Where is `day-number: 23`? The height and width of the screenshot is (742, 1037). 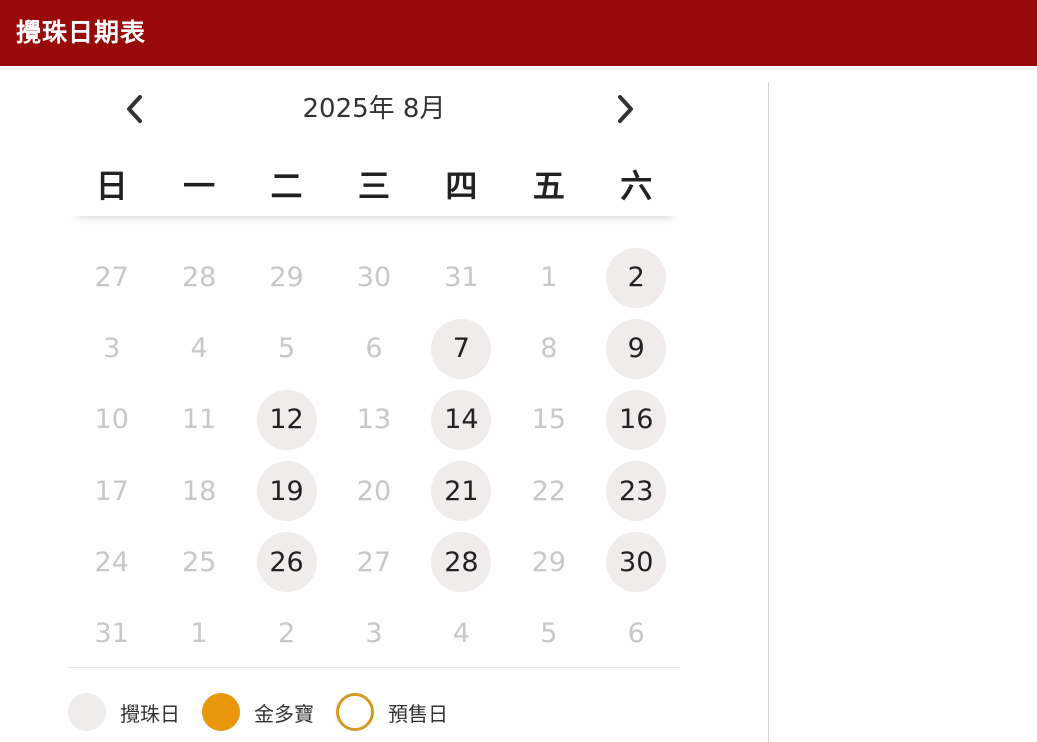
day-number: 23 is located at coordinates (636, 491).